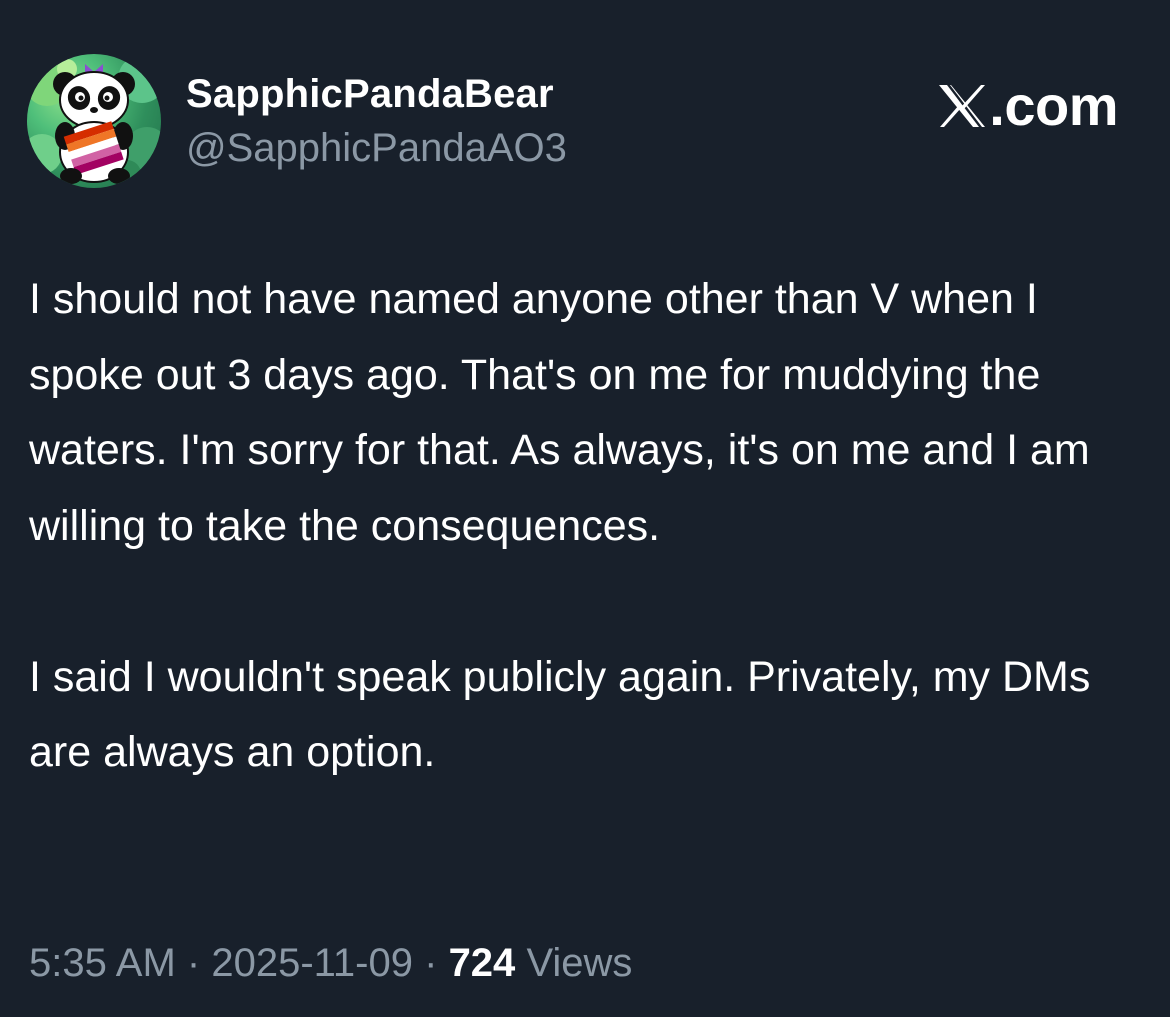  I want to click on panda-avatar-icon, so click(94, 121).